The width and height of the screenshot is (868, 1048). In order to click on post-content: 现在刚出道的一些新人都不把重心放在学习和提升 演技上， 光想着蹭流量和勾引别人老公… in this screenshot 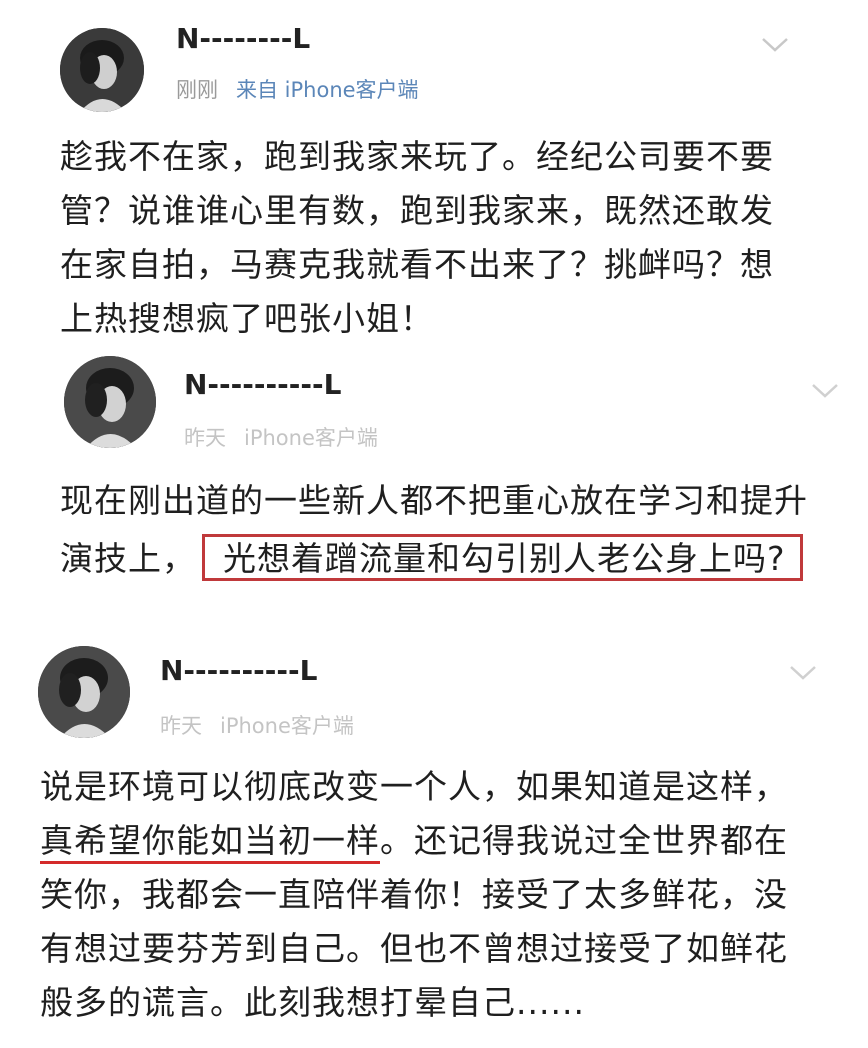, I will do `click(460, 530)`.